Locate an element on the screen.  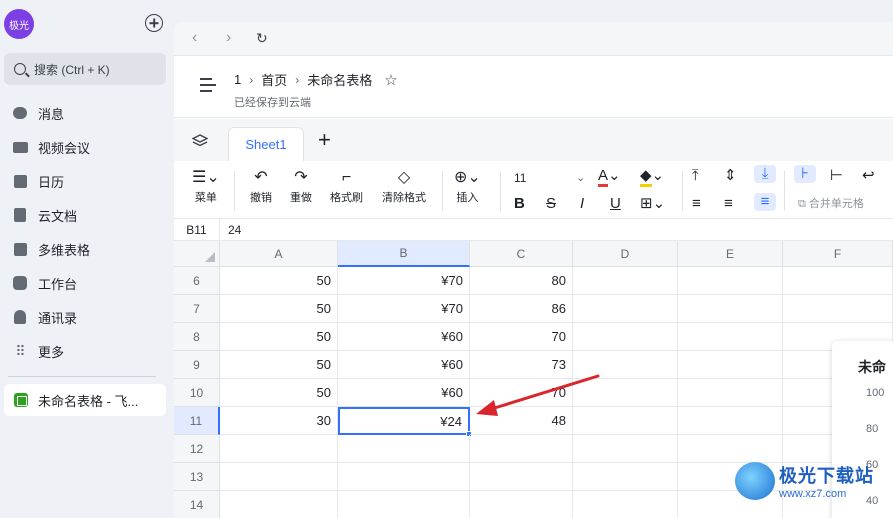
watermark: 极光下载站 www.xz7.com is located at coordinates (804, 481).